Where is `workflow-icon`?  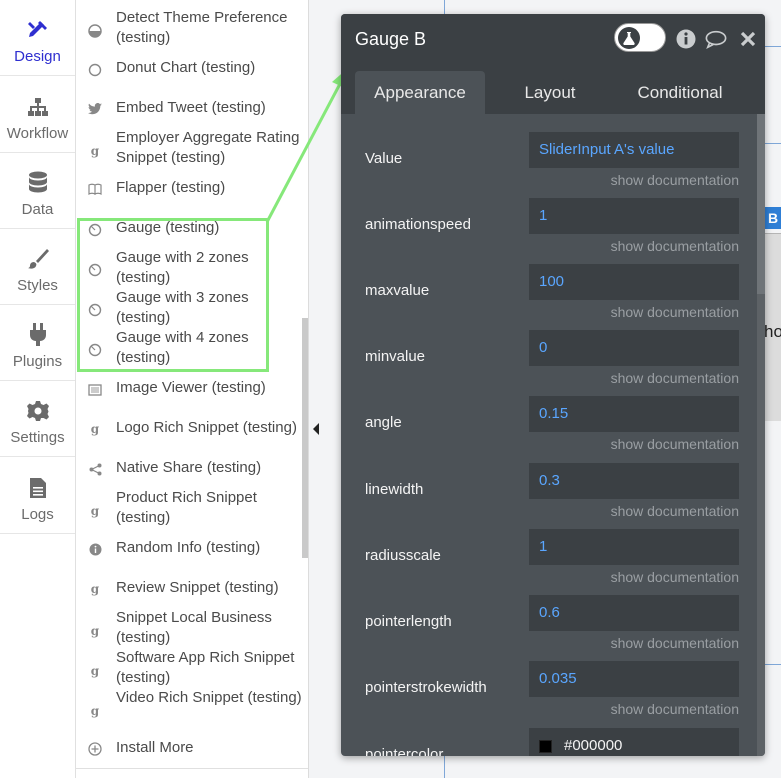 workflow-icon is located at coordinates (38, 107).